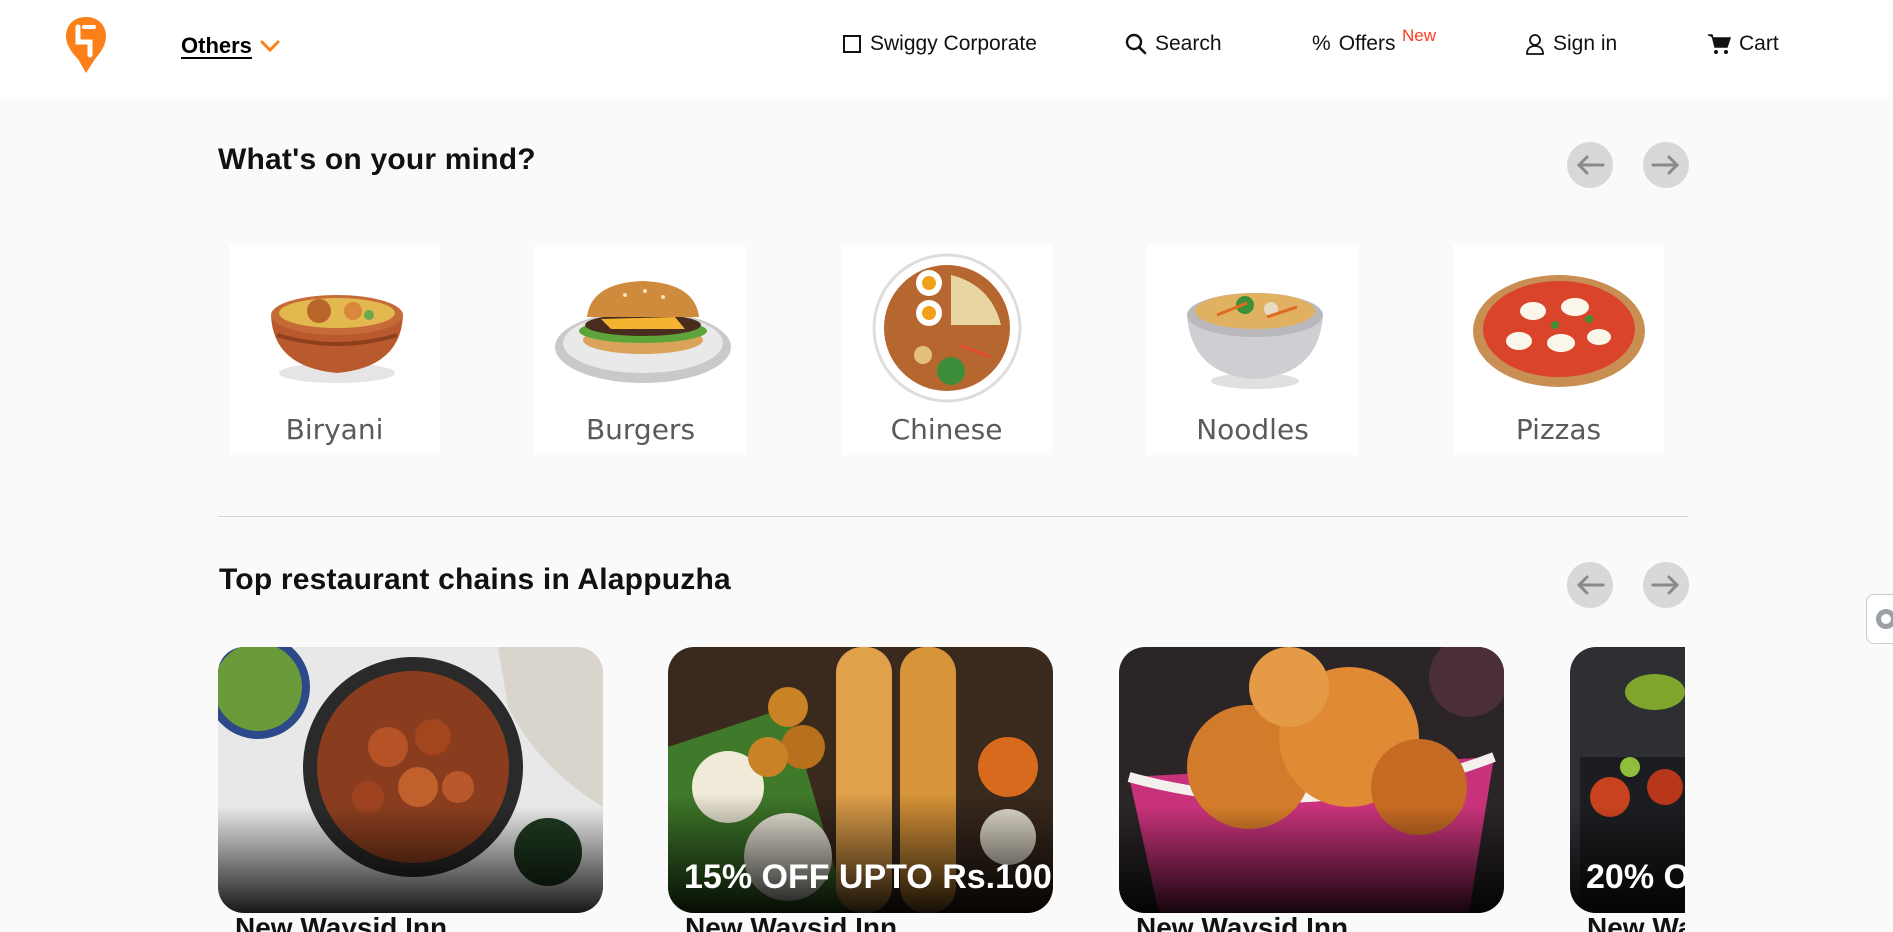  I want to click on cart-icon, so click(1719, 44).